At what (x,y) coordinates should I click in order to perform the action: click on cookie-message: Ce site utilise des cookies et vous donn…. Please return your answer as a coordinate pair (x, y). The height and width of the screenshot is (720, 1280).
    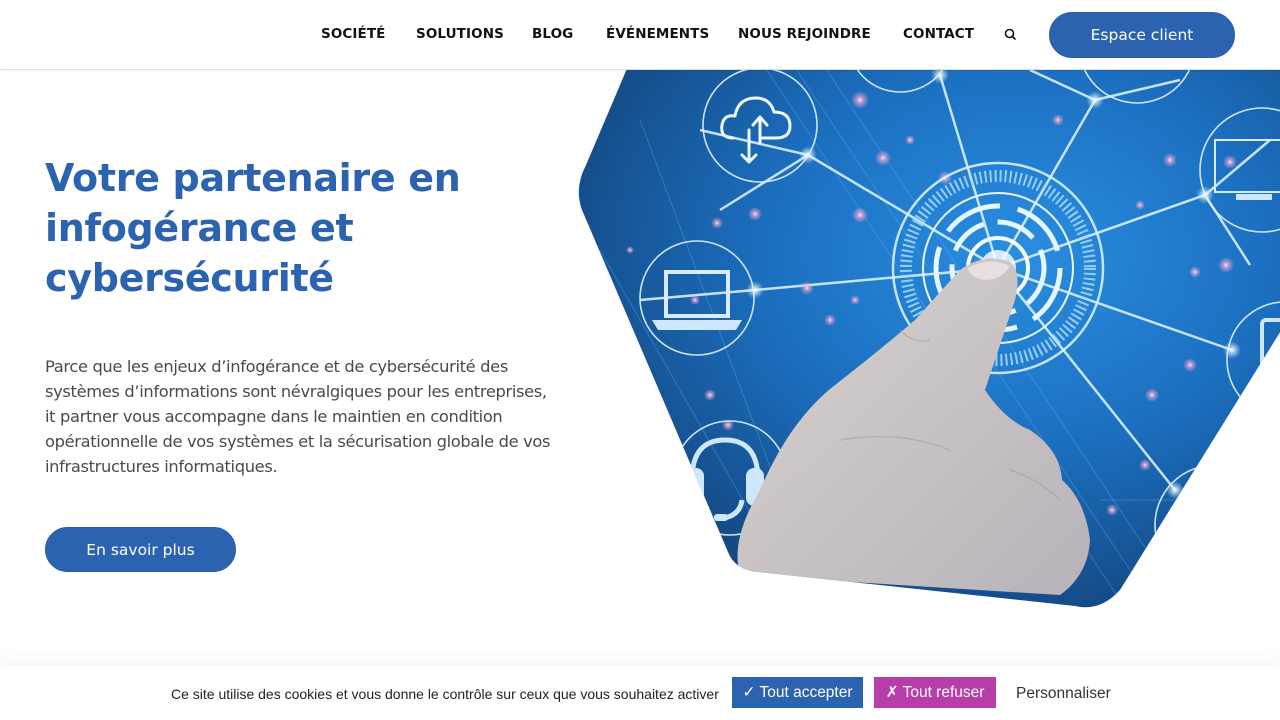
    Looking at the image, I should click on (445, 694).